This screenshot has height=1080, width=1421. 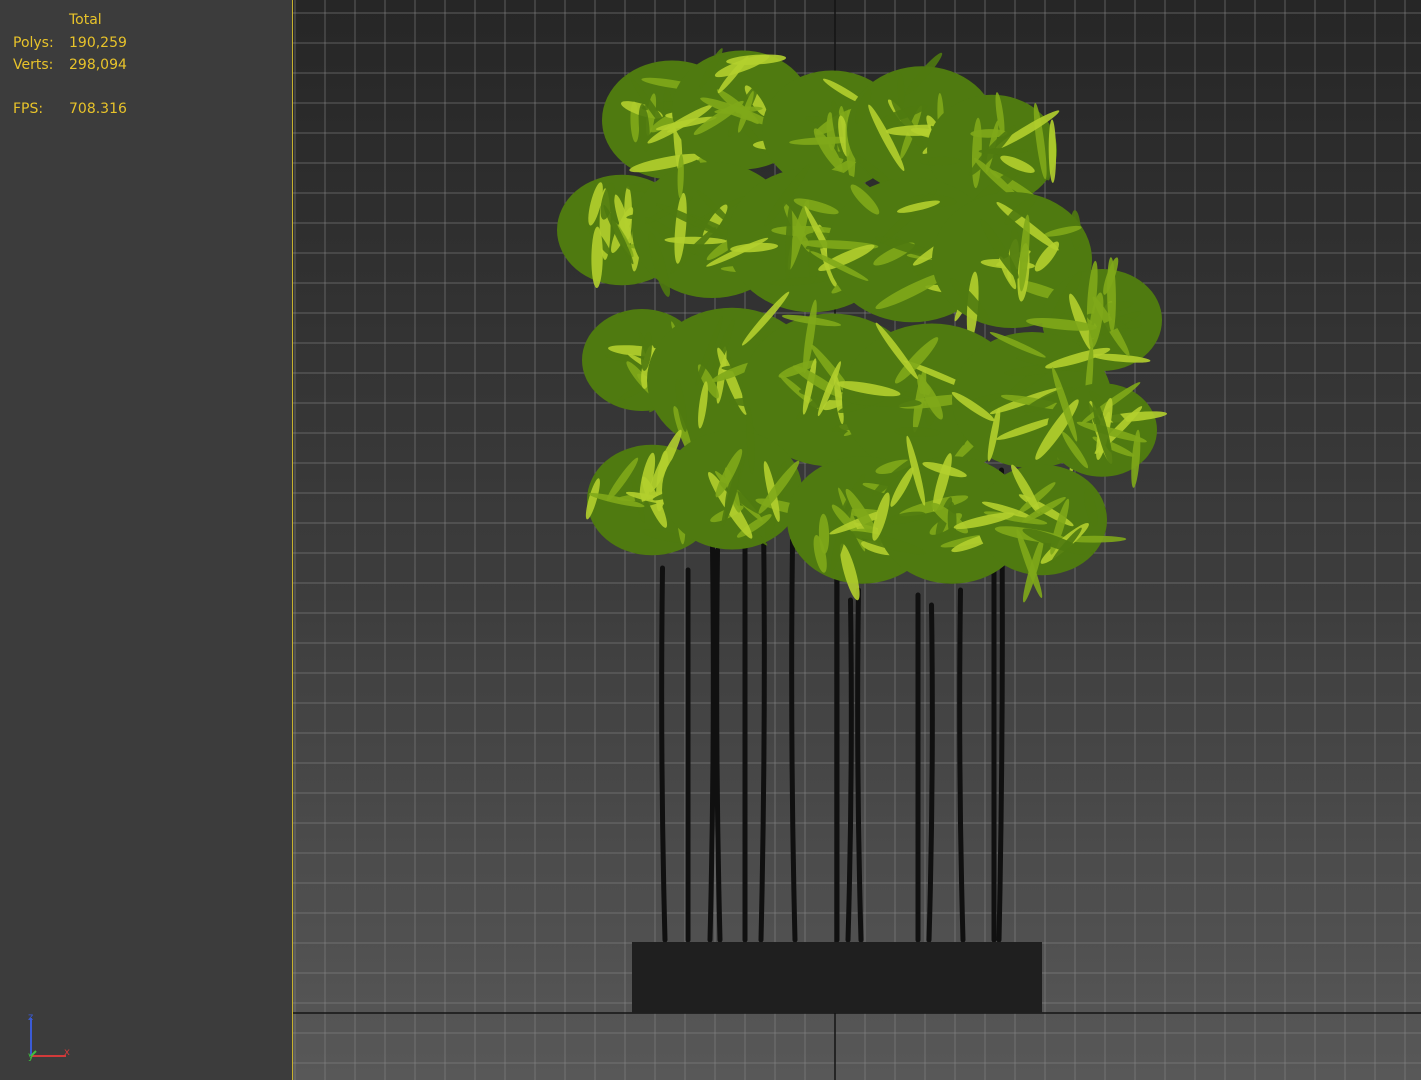 I want to click on fps-value: 708.316, so click(x=98, y=109).